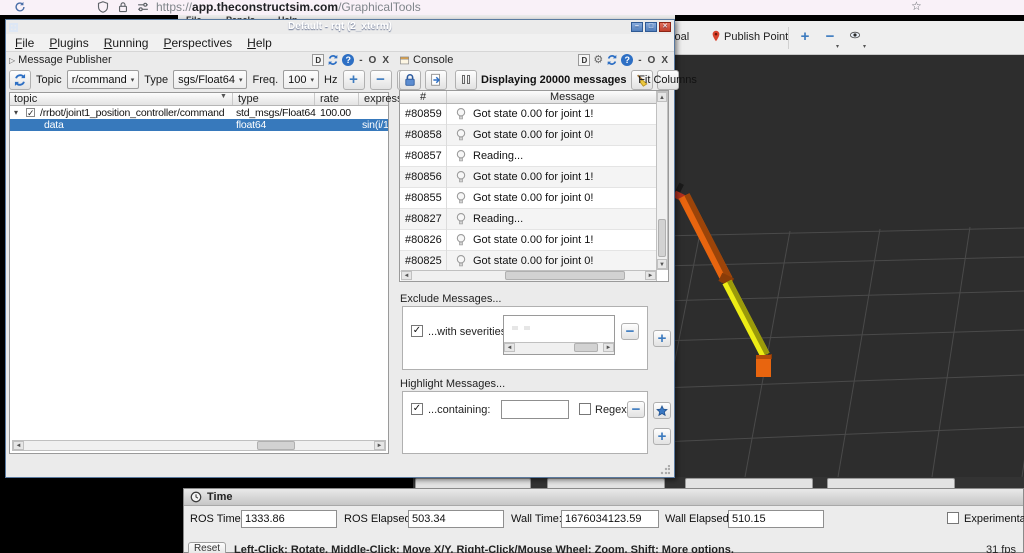 This screenshot has width=1024, height=553. I want to click on collapse-triangle-icon: ▷, so click(12, 60).